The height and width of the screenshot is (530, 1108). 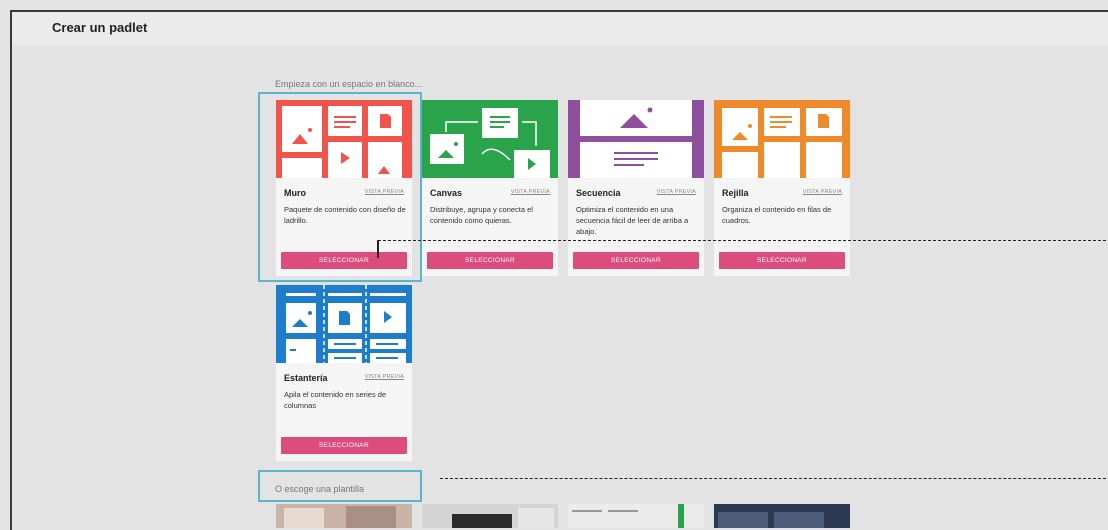 I want to click on secuencia-thumbnail, so click(x=636, y=139).